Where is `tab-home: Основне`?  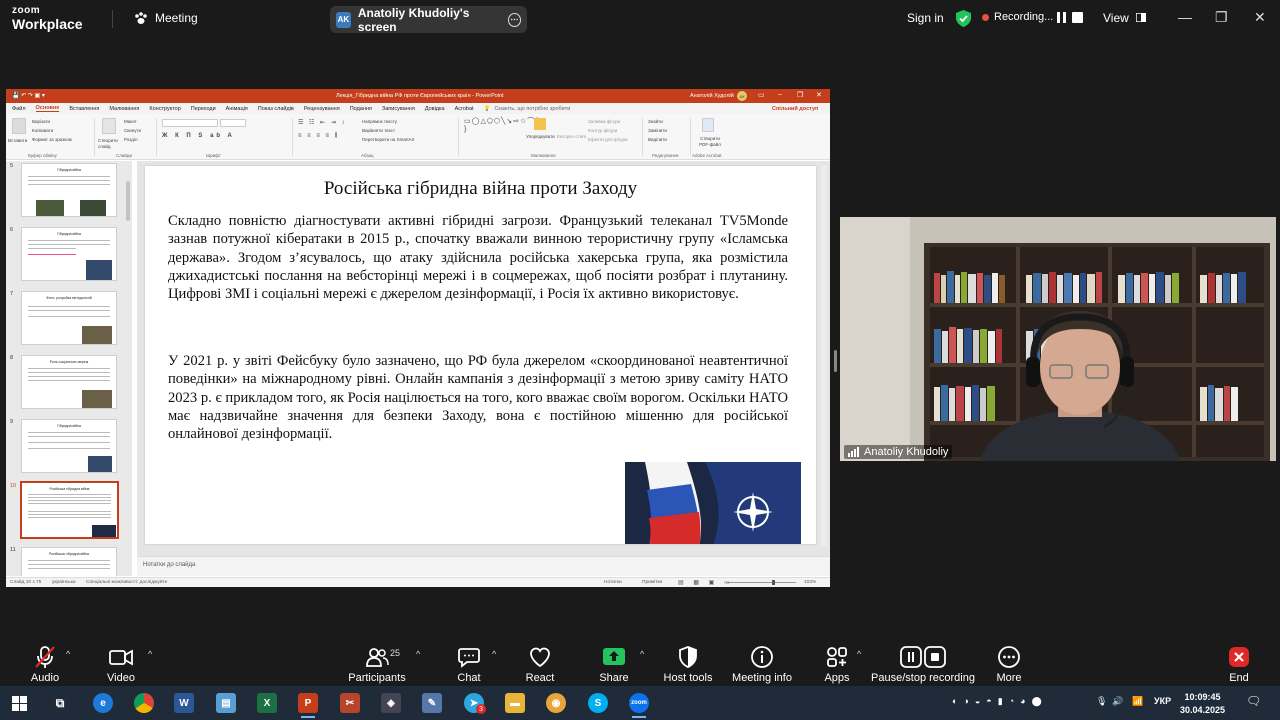 tab-home: Основне is located at coordinates (47, 108).